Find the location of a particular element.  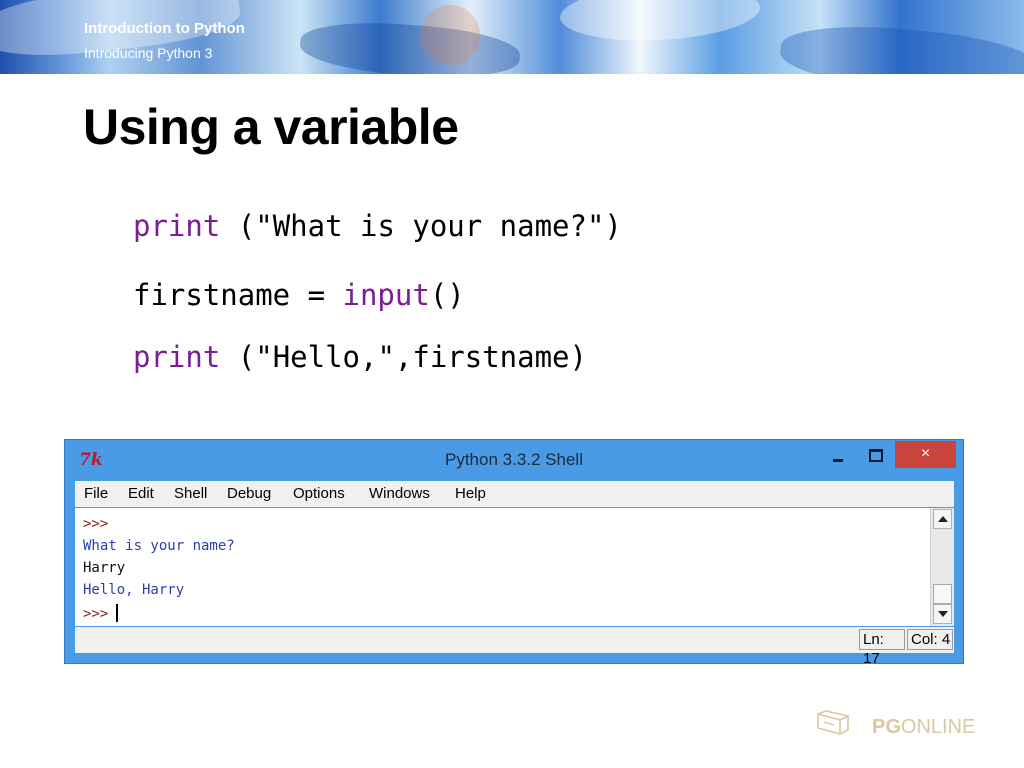

menu-debug: Debug is located at coordinates (249, 493).